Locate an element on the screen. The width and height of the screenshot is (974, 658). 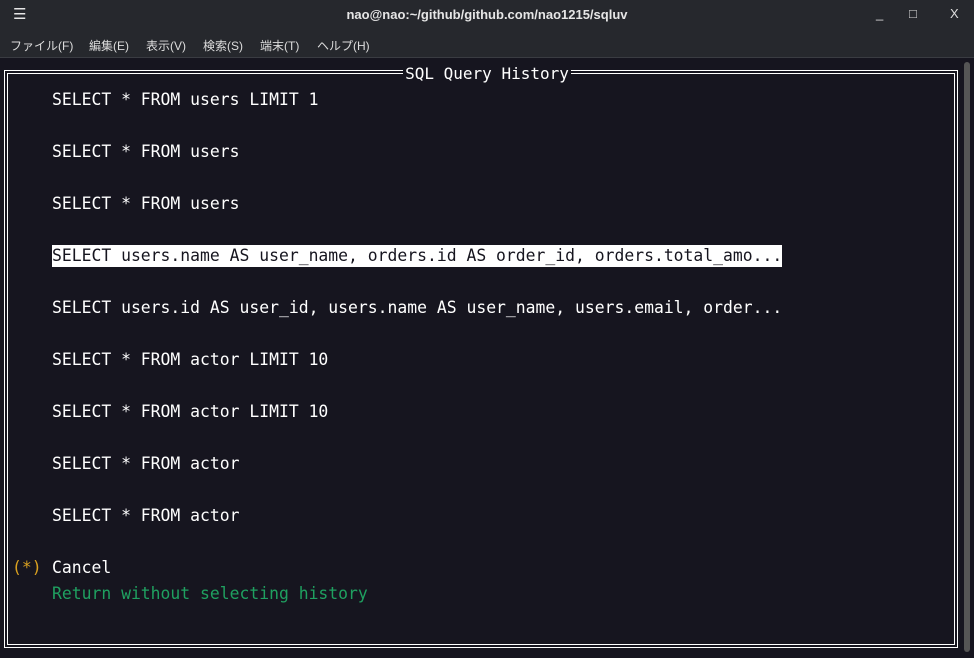
menu-bar: ファイル(F) 編集(E) 表示(V) 検索(S) 端末(T) ヘルプ(H) is located at coordinates (487, 44).